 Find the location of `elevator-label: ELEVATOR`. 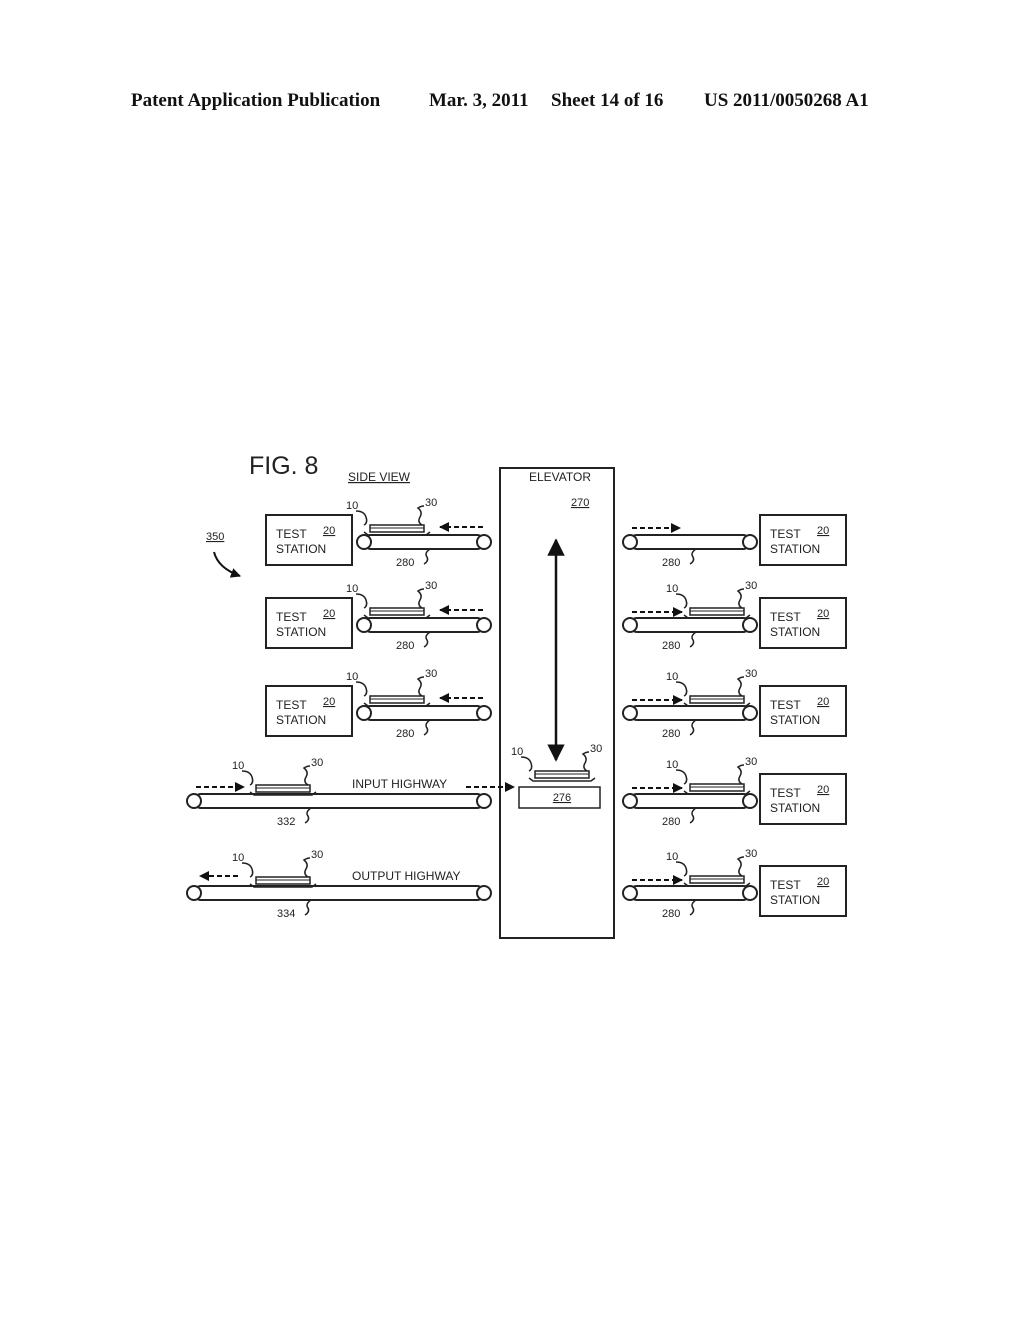

elevator-label: ELEVATOR is located at coordinates (560, 477).